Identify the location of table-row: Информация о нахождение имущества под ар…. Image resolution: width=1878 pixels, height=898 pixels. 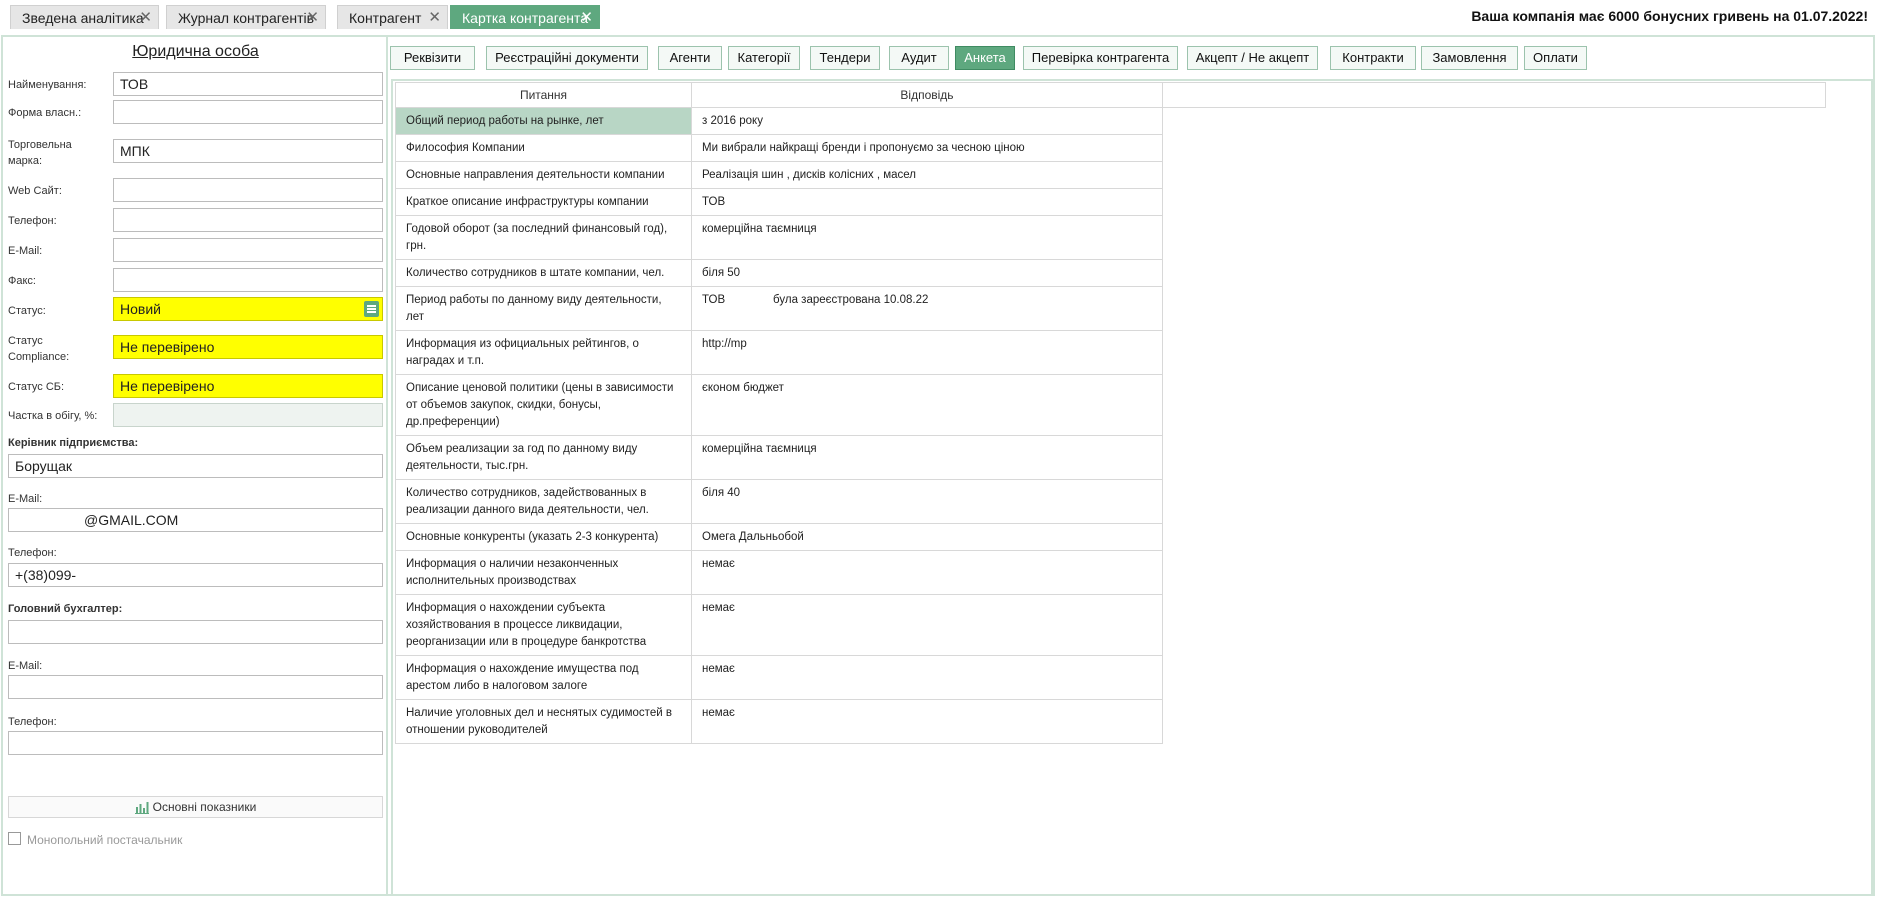
(1110, 677).